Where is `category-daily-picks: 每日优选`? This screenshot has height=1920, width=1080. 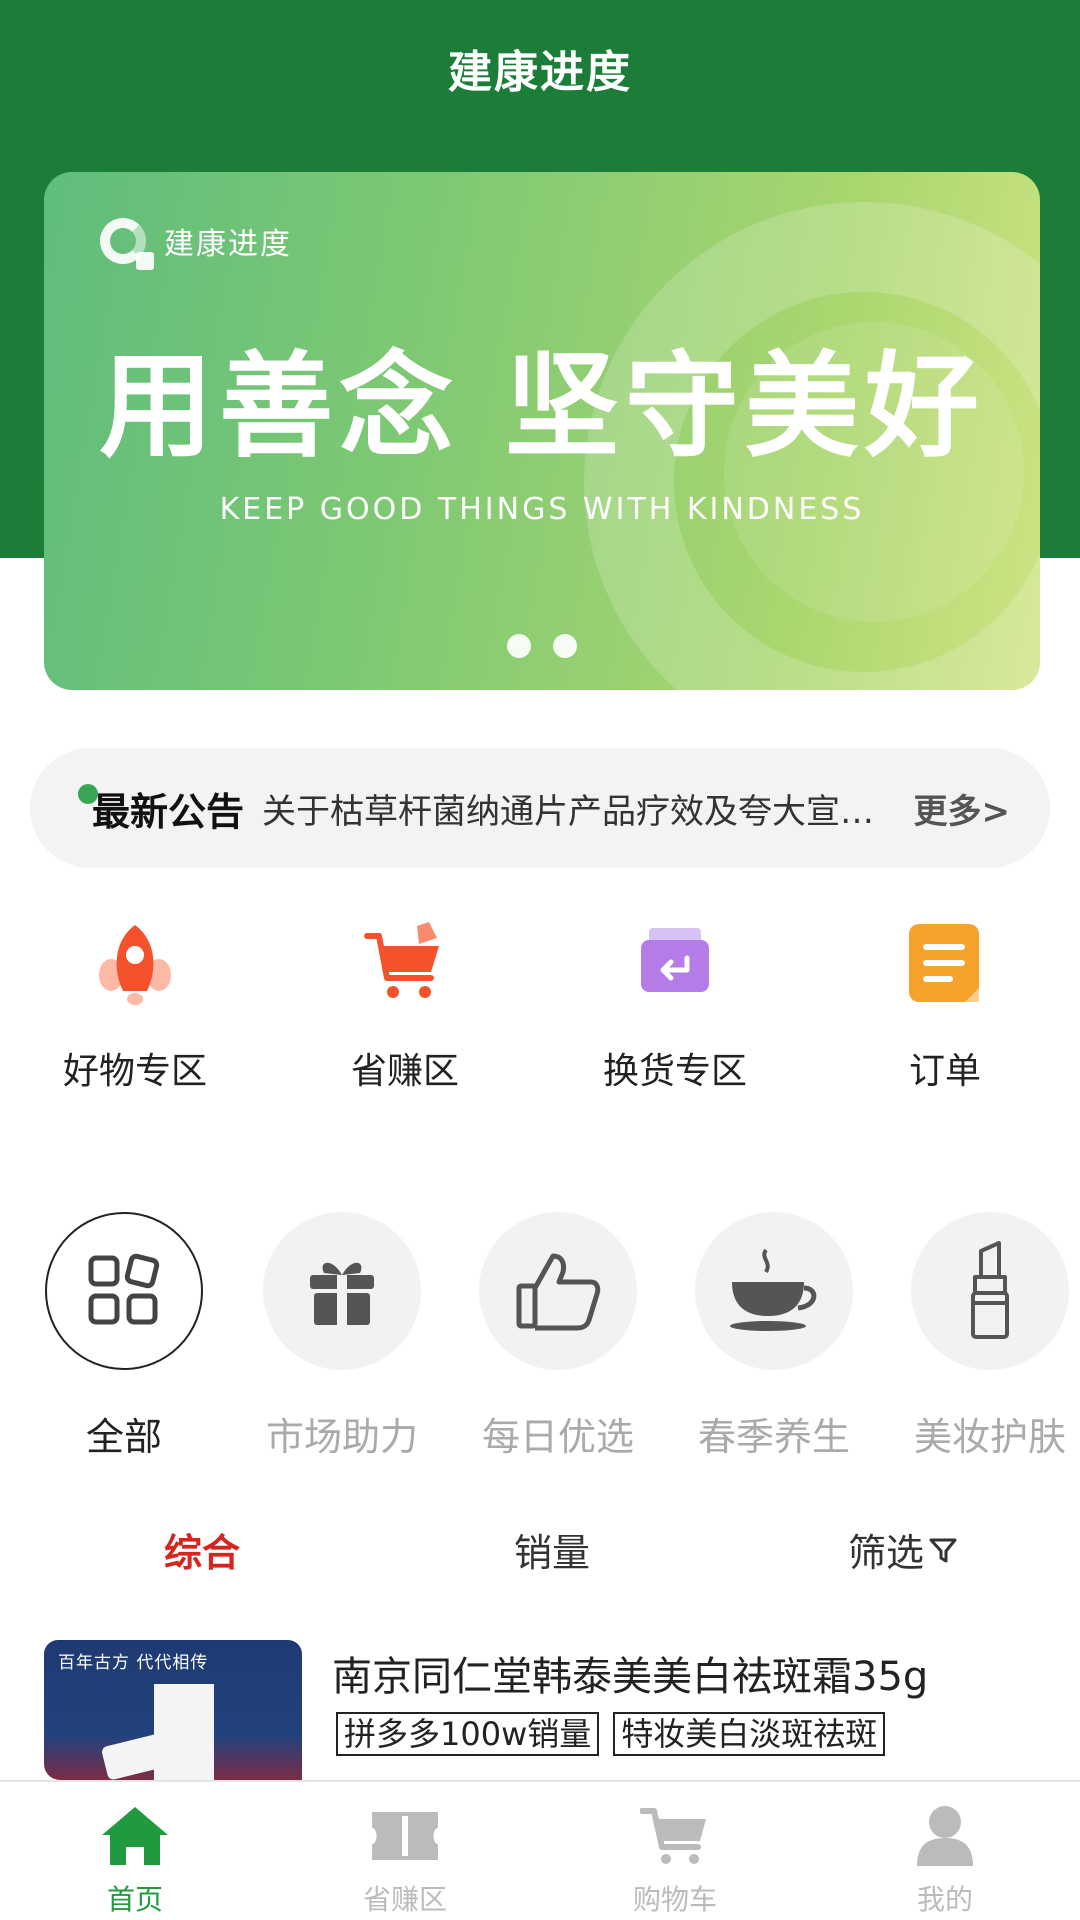
category-daily-picks: 每日优选 is located at coordinates (558, 1336).